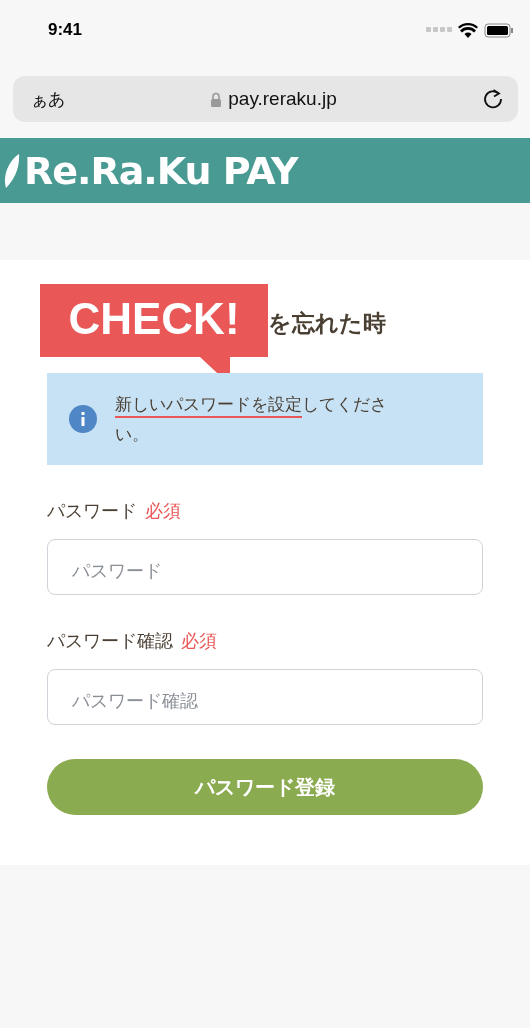 This screenshot has width=530, height=1028. Describe the element at coordinates (12, 170) in the screenshot. I see `leaf-icon` at that location.